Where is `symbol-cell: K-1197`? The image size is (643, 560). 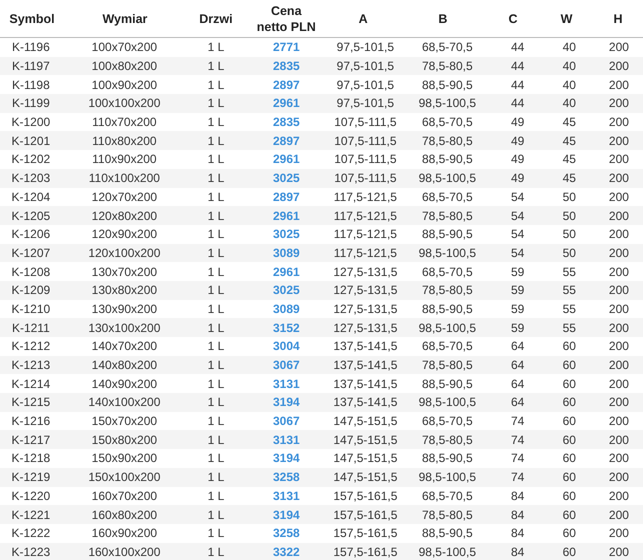 symbol-cell: K-1197 is located at coordinates (31, 66).